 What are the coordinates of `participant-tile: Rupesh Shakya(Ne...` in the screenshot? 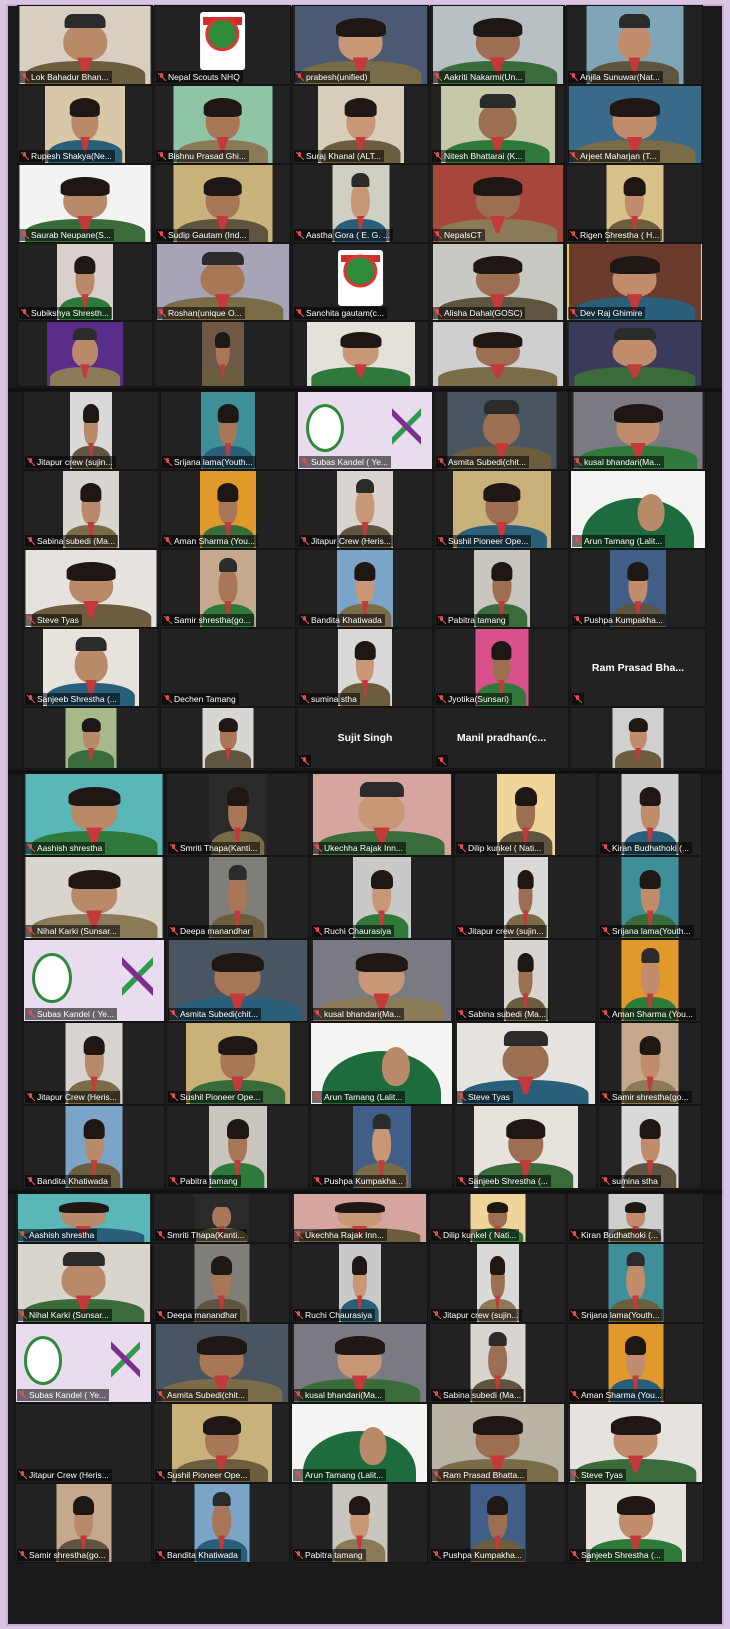 It's located at (85, 124).